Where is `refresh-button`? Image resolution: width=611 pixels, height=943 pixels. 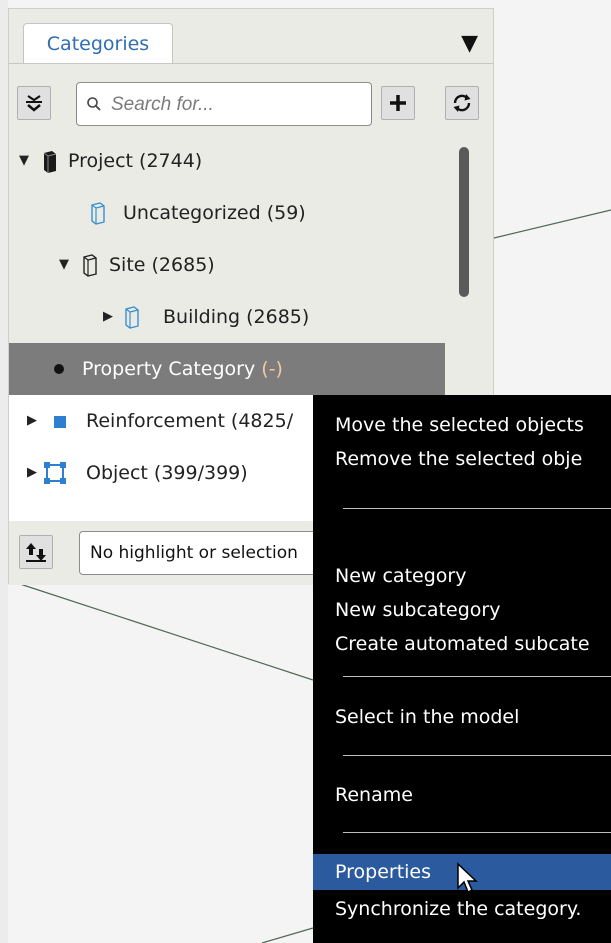 refresh-button is located at coordinates (462, 103).